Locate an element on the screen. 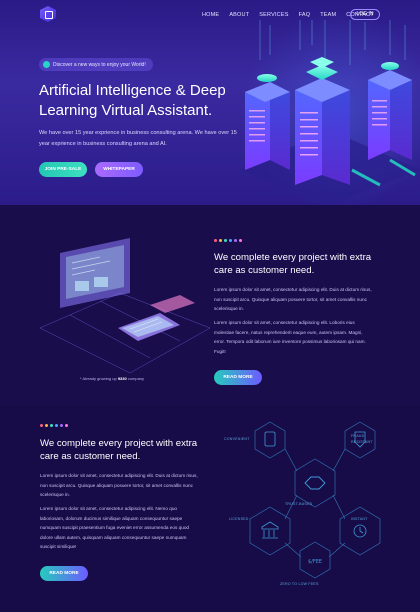 The image size is (420, 612). nav-about: ABOUT is located at coordinates (239, 15).